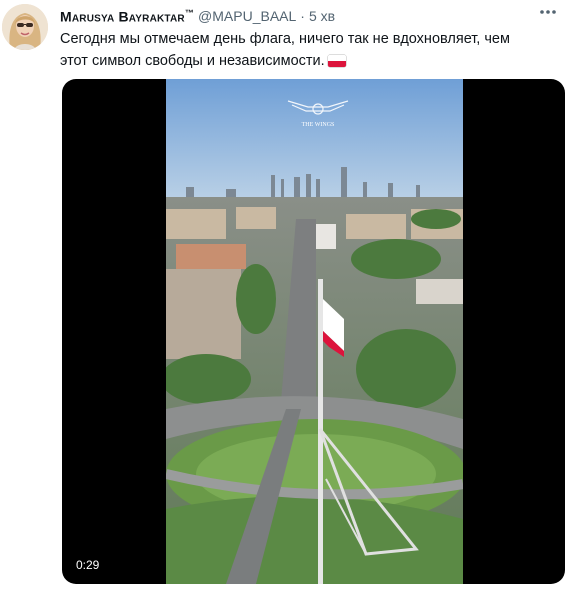 This screenshot has width=568, height=593. Describe the element at coordinates (318, 125) in the screenshot. I see `video-watermark: THE WINGS` at that location.